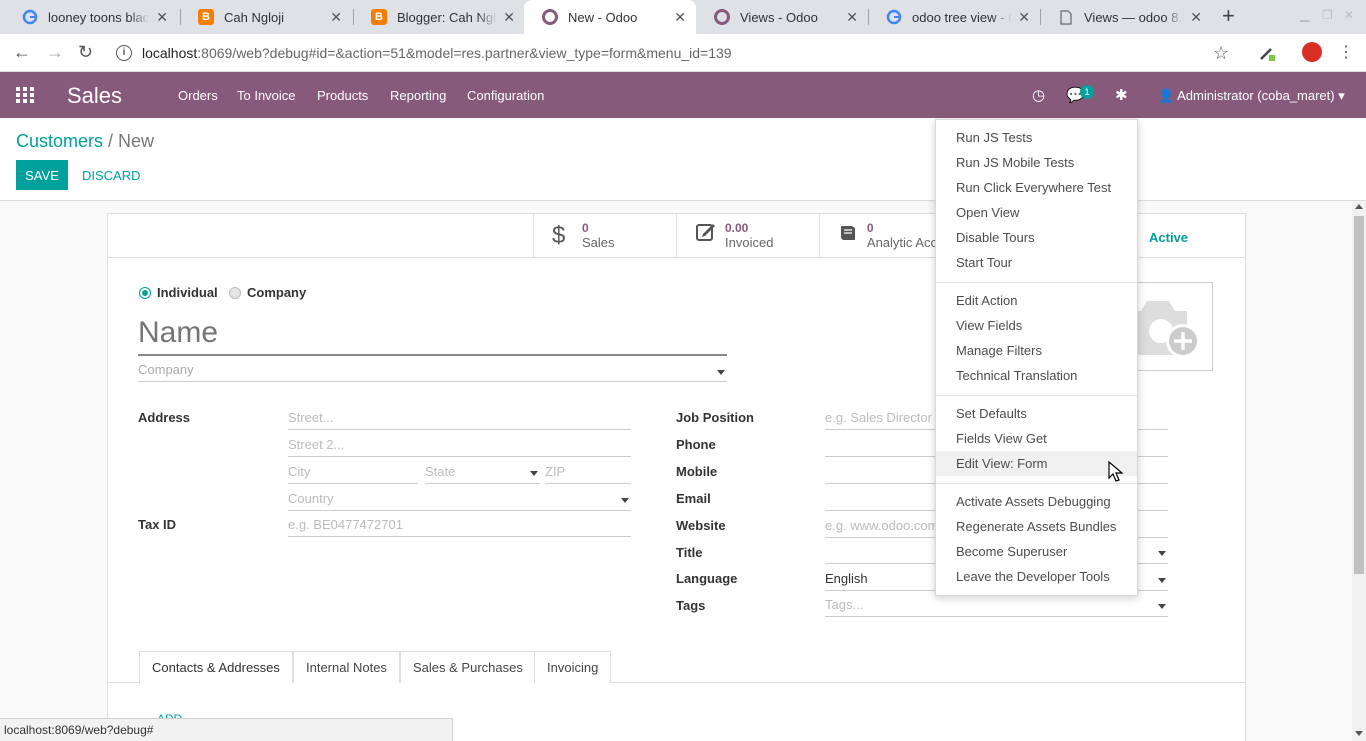  What do you see at coordinates (311, 498) in the screenshot?
I see `placeholder: Country` at bounding box center [311, 498].